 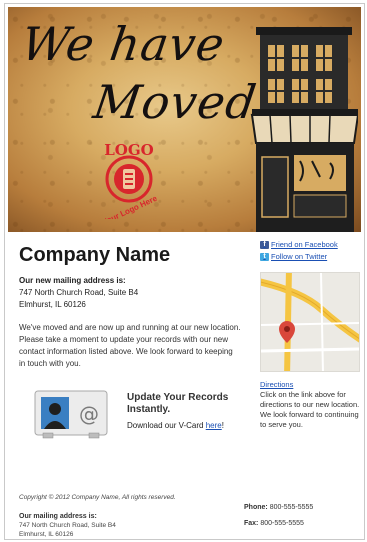 I want to click on headline-line1: We have, so click(x=123, y=44).